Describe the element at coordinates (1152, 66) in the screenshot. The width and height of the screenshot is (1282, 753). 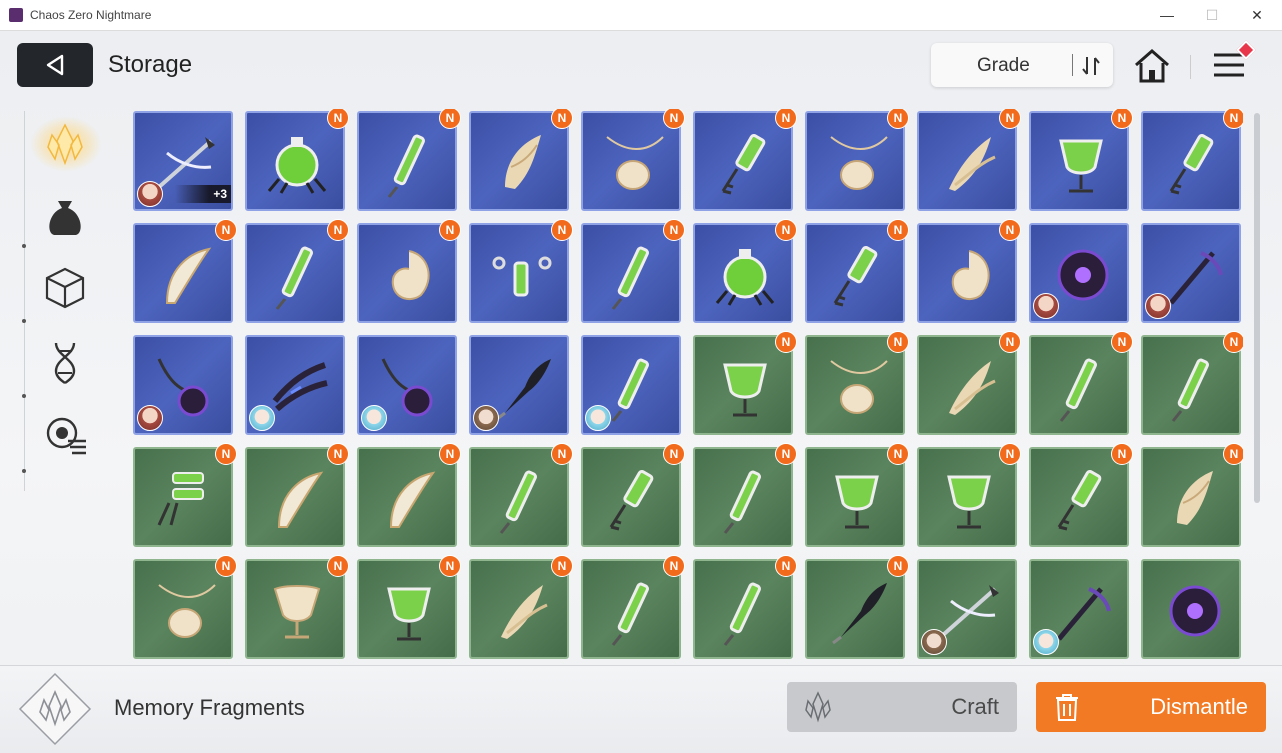
I see `home-icon` at that location.